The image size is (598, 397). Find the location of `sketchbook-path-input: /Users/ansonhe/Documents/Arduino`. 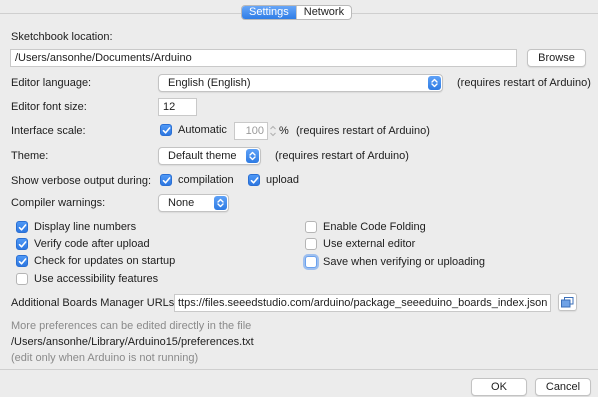

sketchbook-path-input: /Users/ansonhe/Documents/Arduino is located at coordinates (263, 58).